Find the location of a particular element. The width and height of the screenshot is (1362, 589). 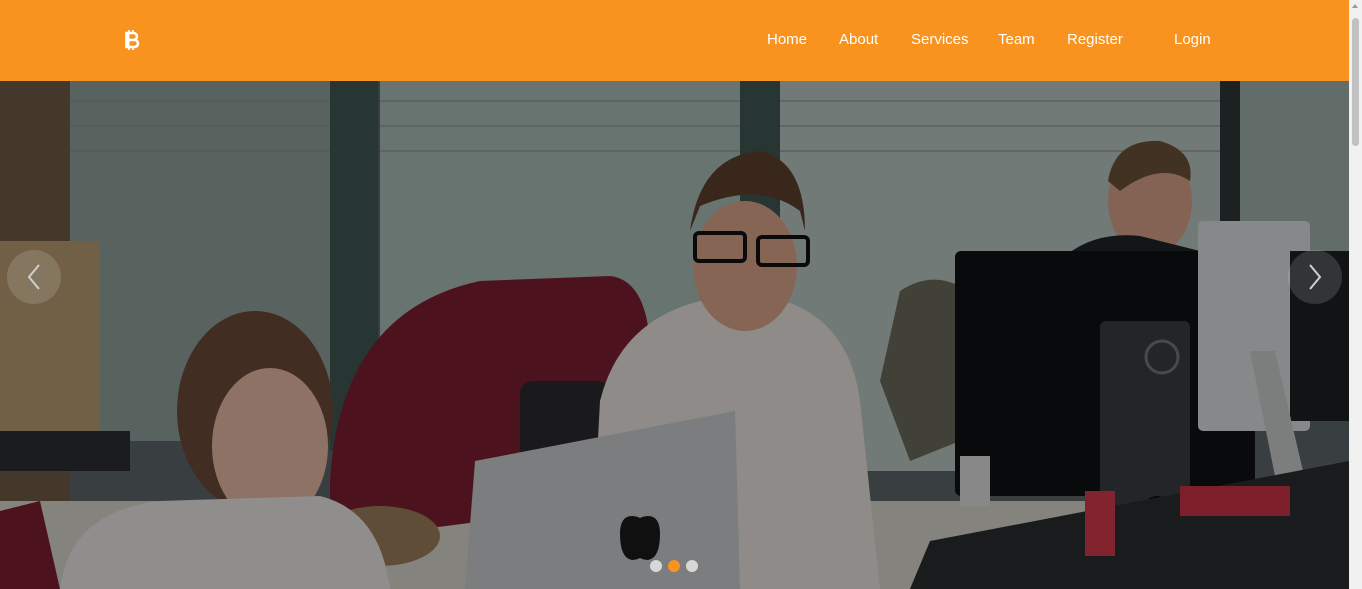

nav-team: Team is located at coordinates (1016, 39).